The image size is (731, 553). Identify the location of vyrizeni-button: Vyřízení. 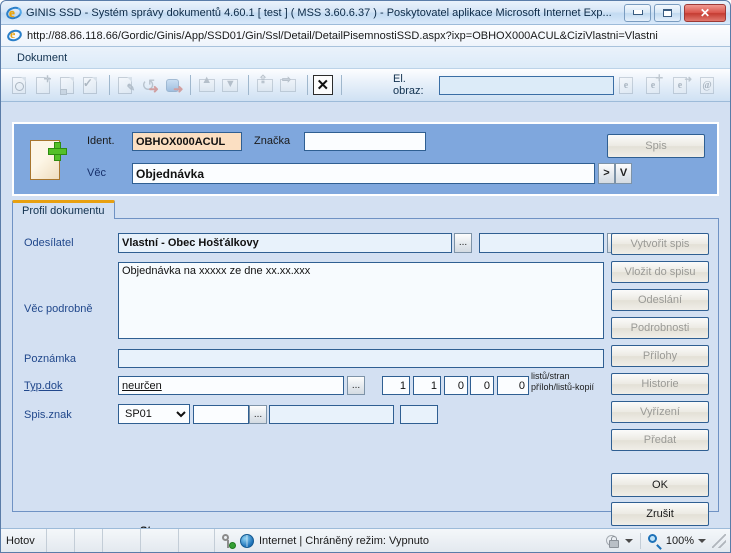
(660, 412).